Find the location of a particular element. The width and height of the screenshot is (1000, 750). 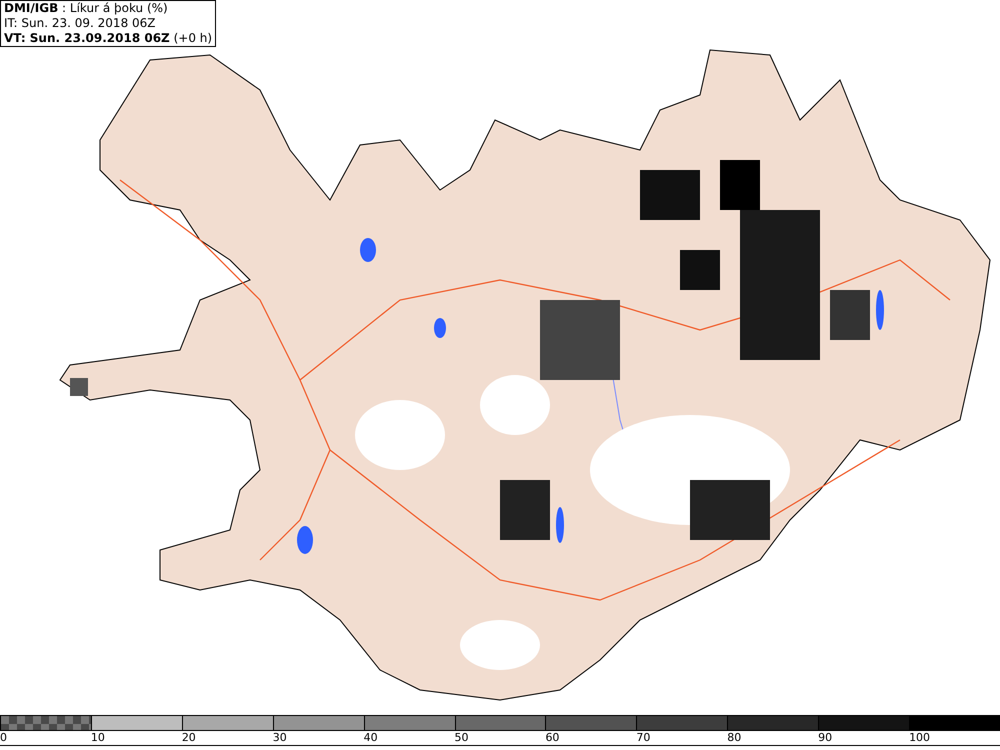

legend-label: 40 is located at coordinates (371, 738).